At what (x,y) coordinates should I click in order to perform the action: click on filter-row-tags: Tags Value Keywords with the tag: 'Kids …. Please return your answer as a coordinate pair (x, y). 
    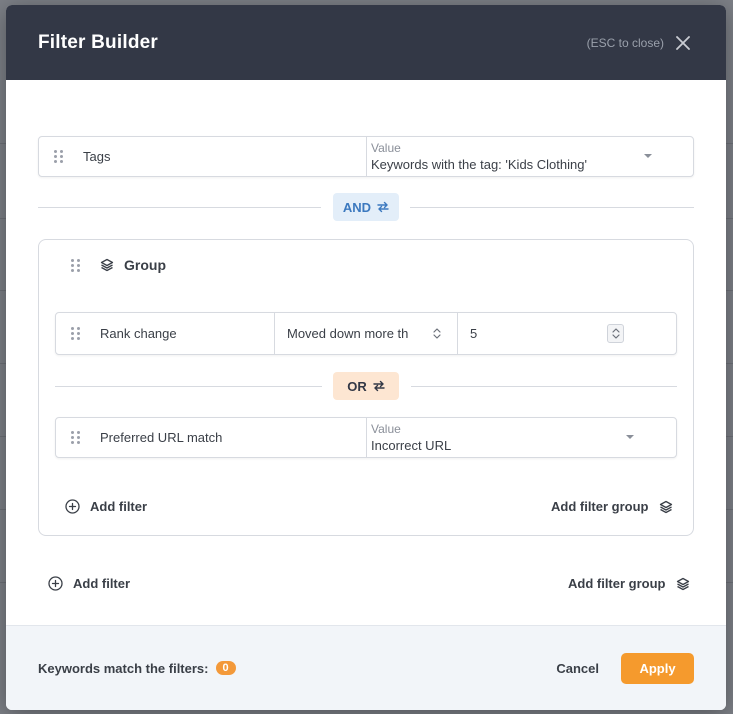
    Looking at the image, I should click on (366, 156).